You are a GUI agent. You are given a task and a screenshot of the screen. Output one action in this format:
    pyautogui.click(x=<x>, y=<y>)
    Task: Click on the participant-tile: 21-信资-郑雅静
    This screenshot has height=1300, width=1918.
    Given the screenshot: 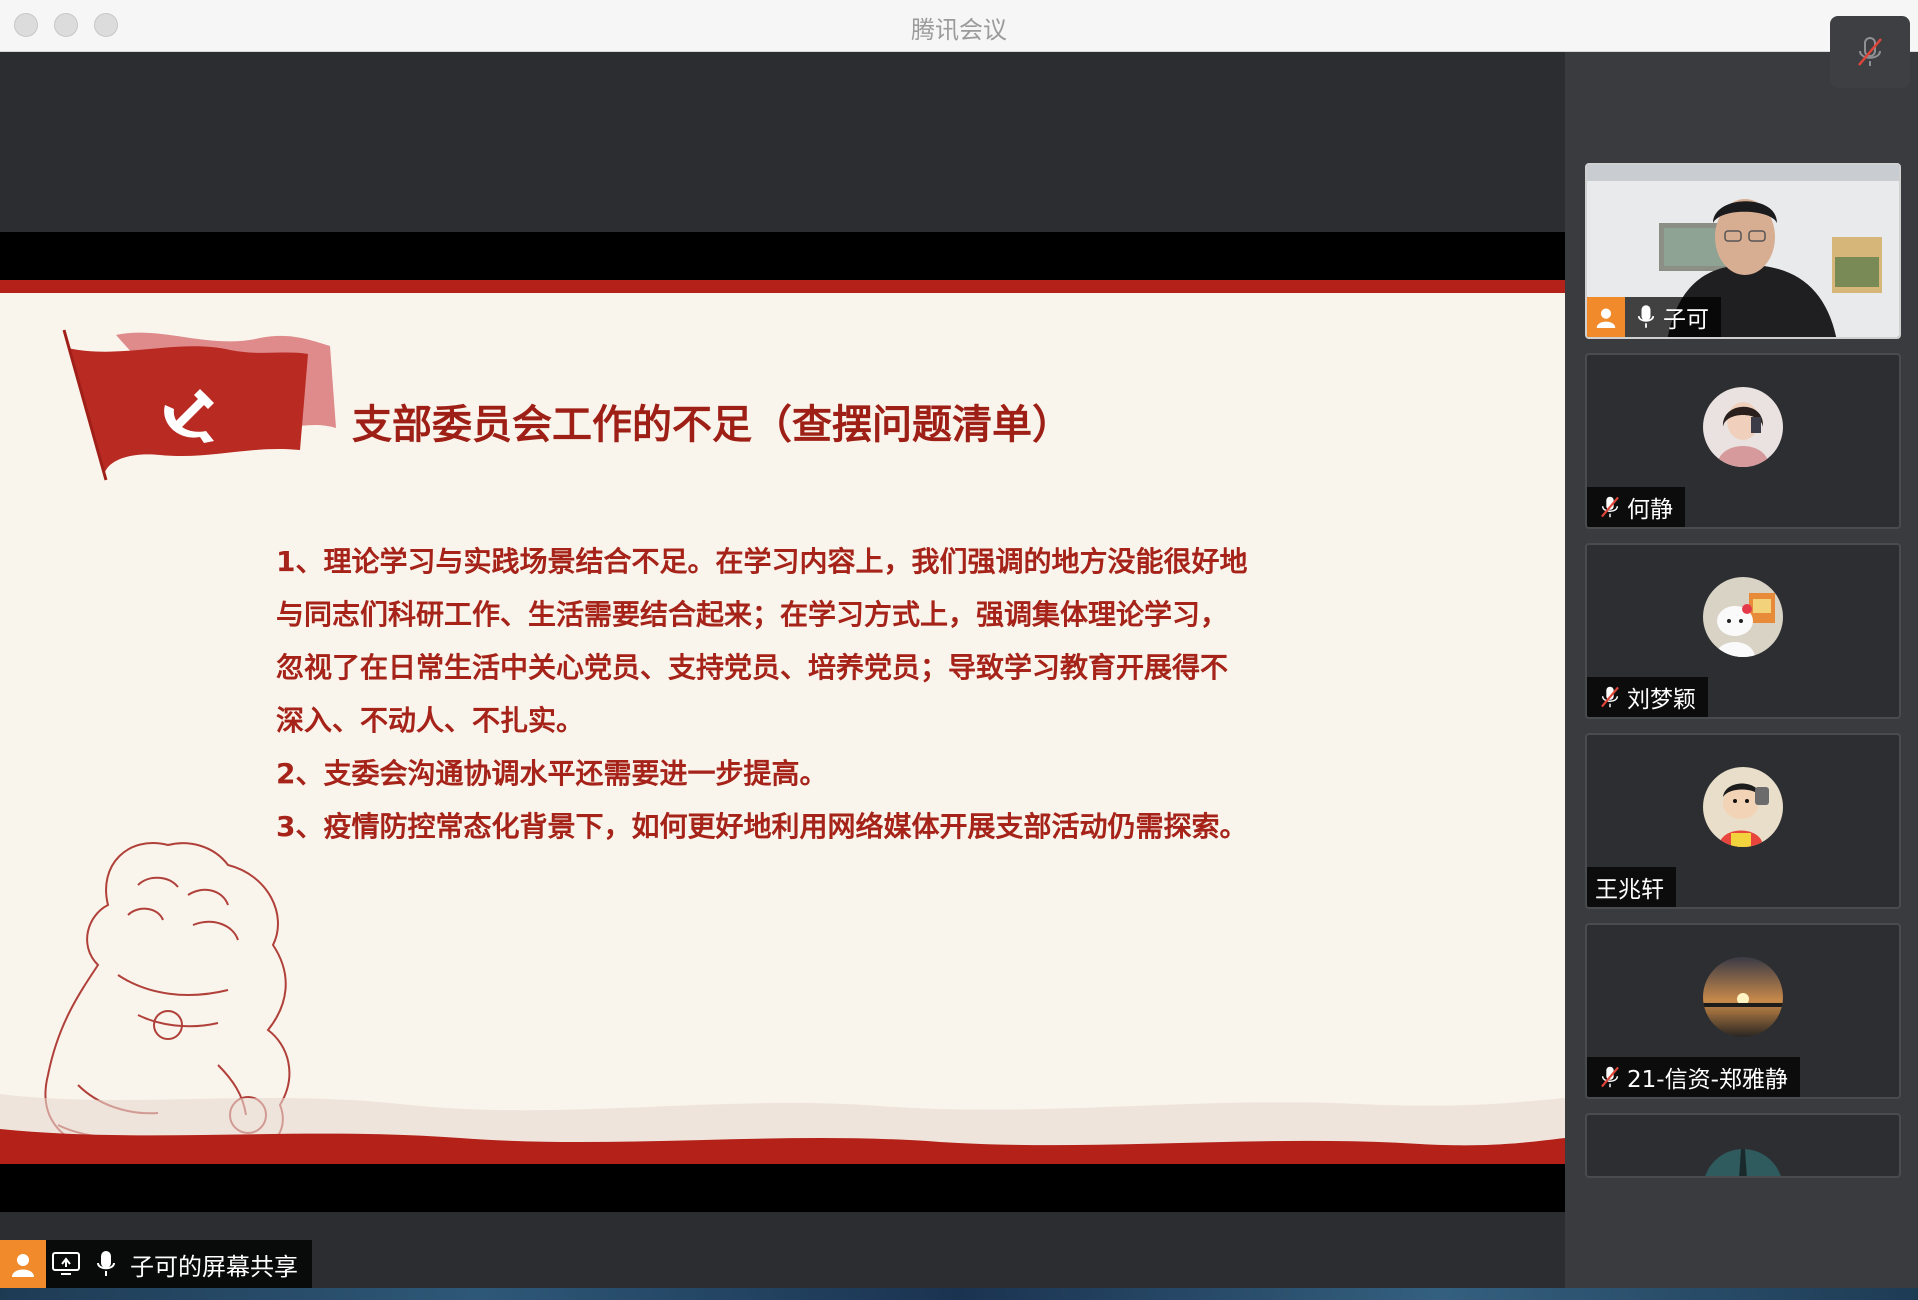 What is the action you would take?
    pyautogui.click(x=1743, y=1011)
    